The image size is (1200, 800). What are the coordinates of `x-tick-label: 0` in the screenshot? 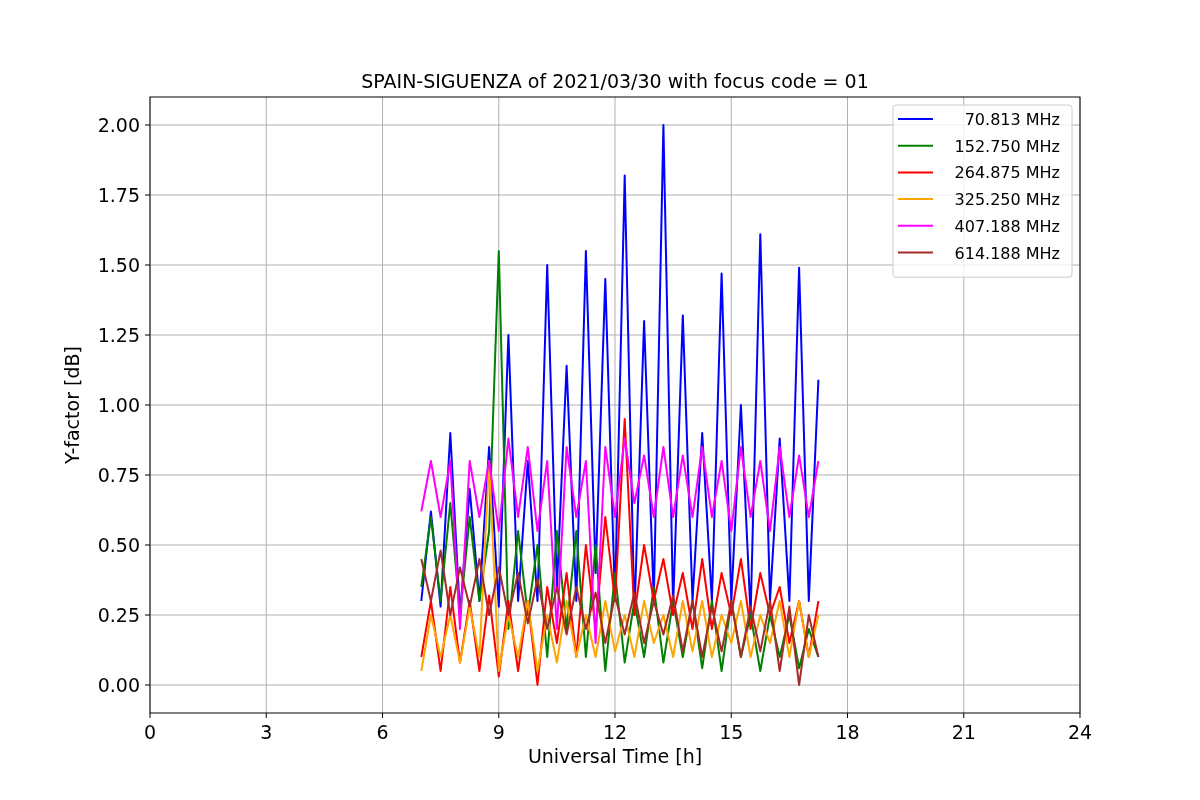 It's located at (150, 732).